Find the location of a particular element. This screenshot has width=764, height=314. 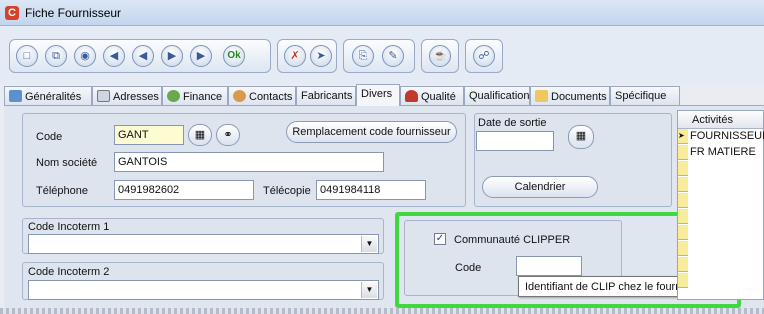

incoterm1-label: Code Incoterm 1 is located at coordinates (69, 227).